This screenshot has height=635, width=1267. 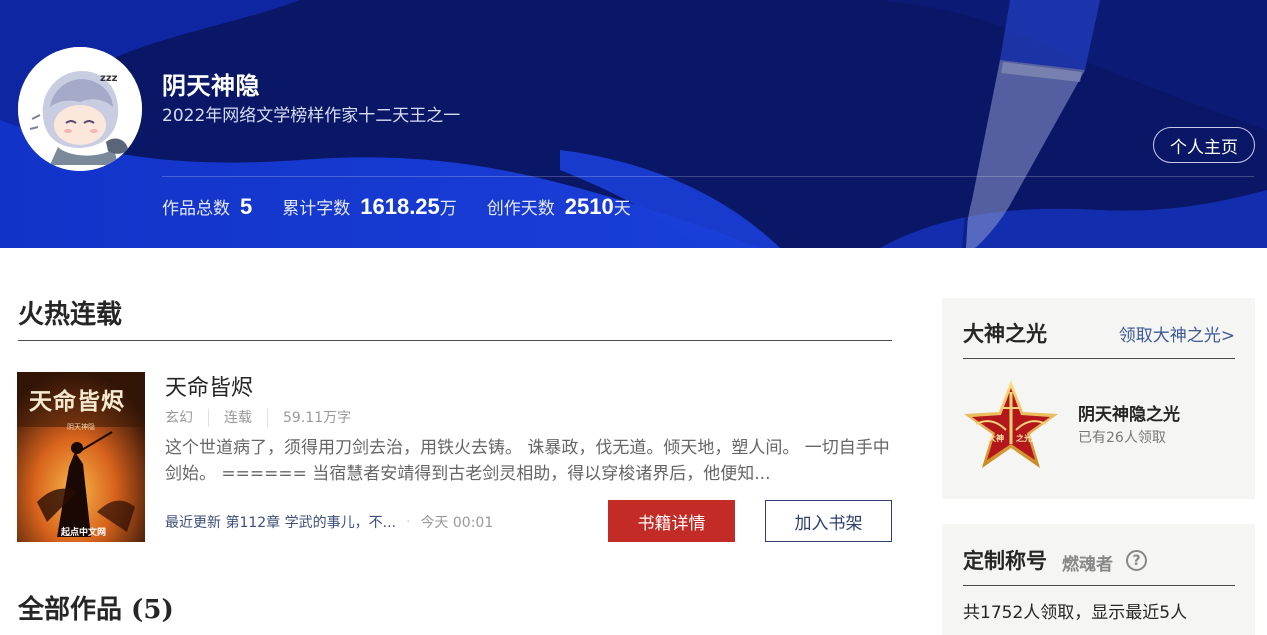 I want to click on cover-author: 阴天神隐, so click(x=81, y=427).